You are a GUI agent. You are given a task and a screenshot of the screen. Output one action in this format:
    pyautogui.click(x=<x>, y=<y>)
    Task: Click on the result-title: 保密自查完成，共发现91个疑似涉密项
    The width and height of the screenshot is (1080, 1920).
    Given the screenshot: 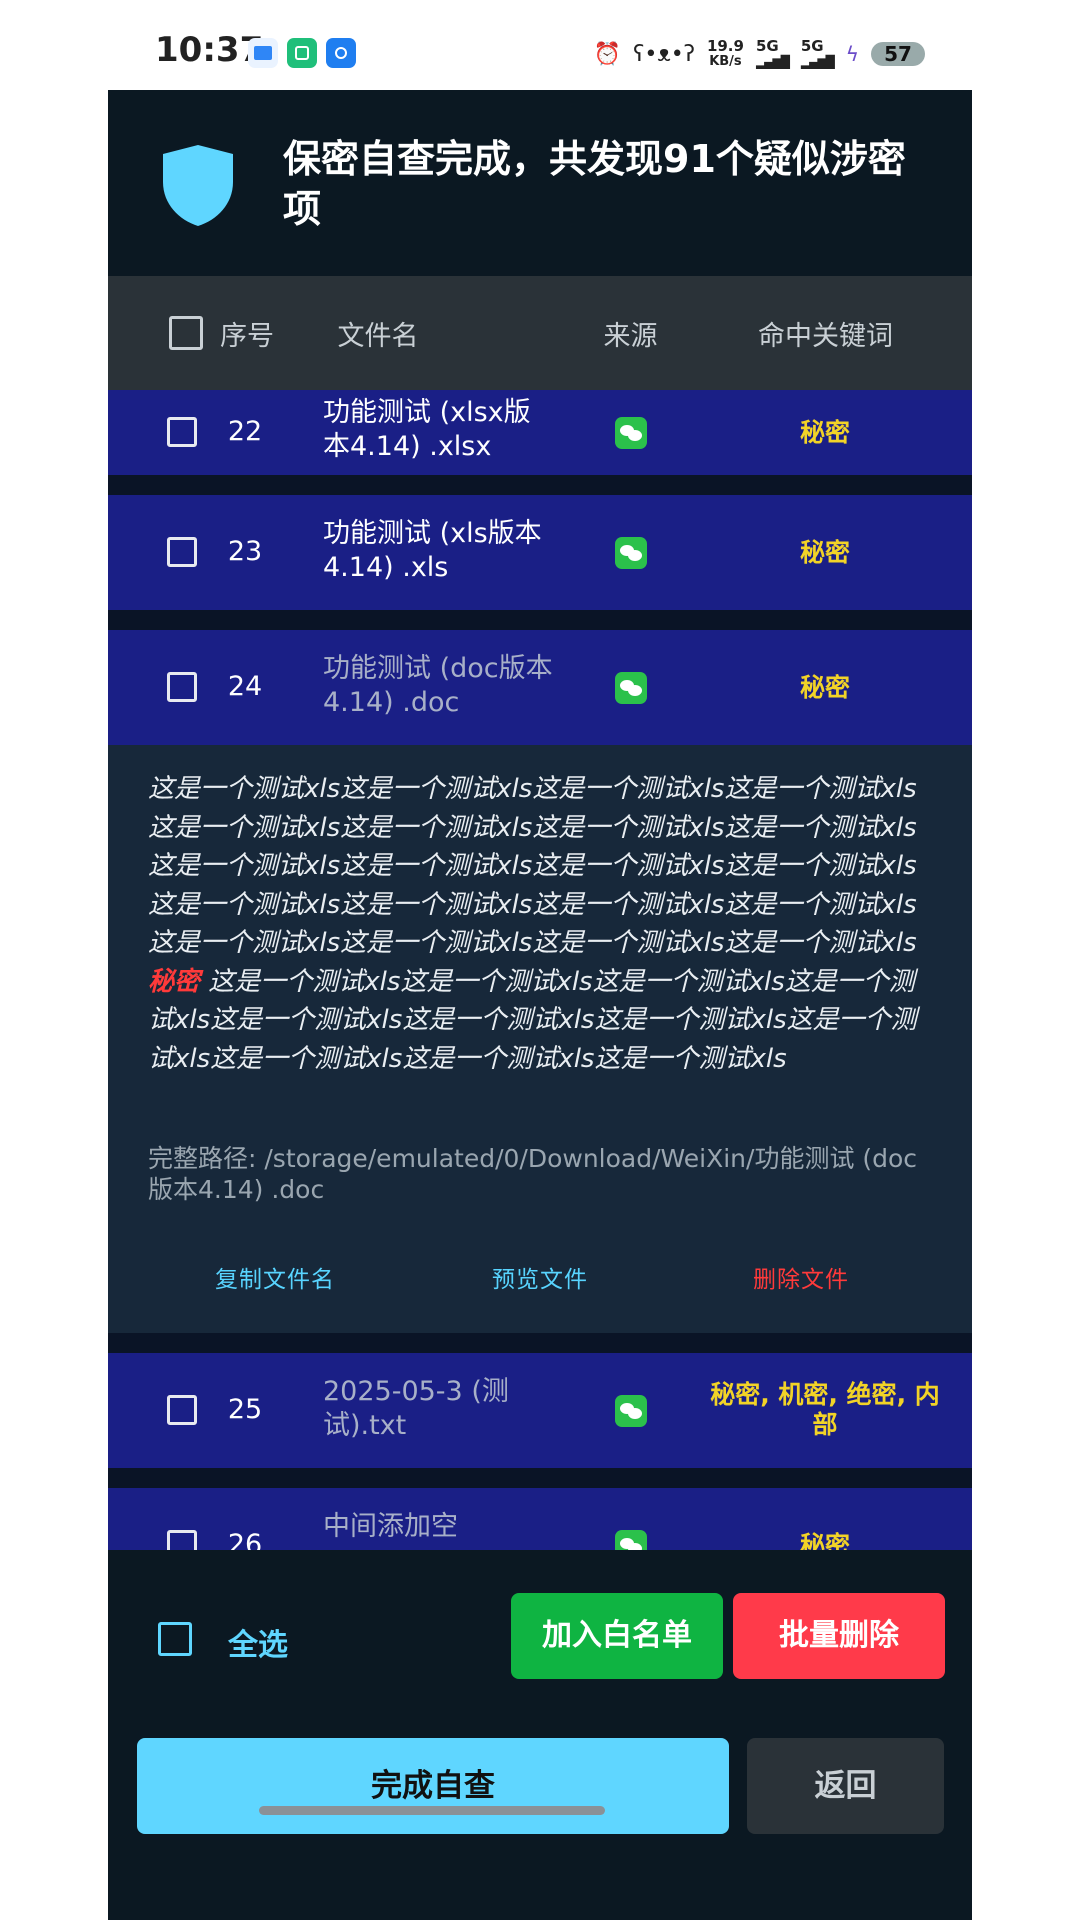 What is the action you would take?
    pyautogui.click(x=594, y=184)
    